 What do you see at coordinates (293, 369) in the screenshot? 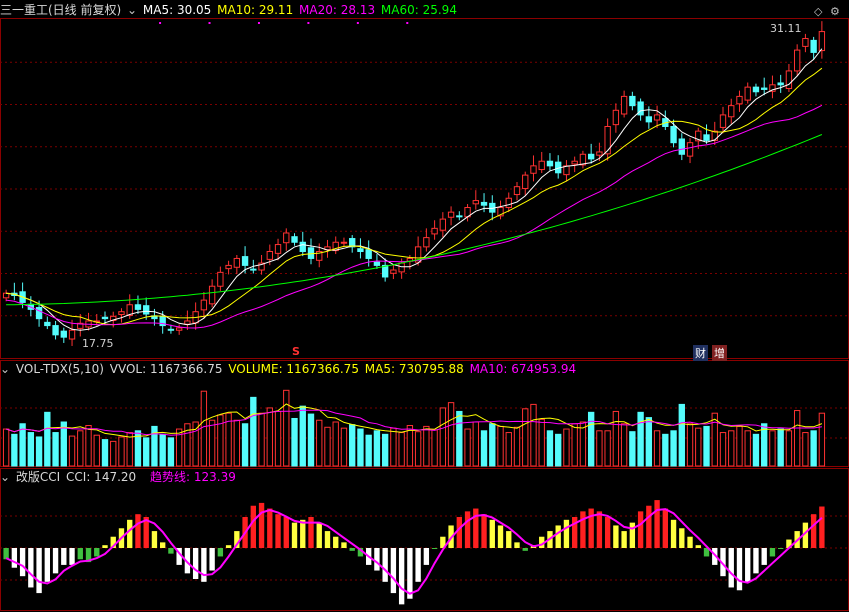
I see `volume-label: VOLUME: 1167366.75` at bounding box center [293, 369].